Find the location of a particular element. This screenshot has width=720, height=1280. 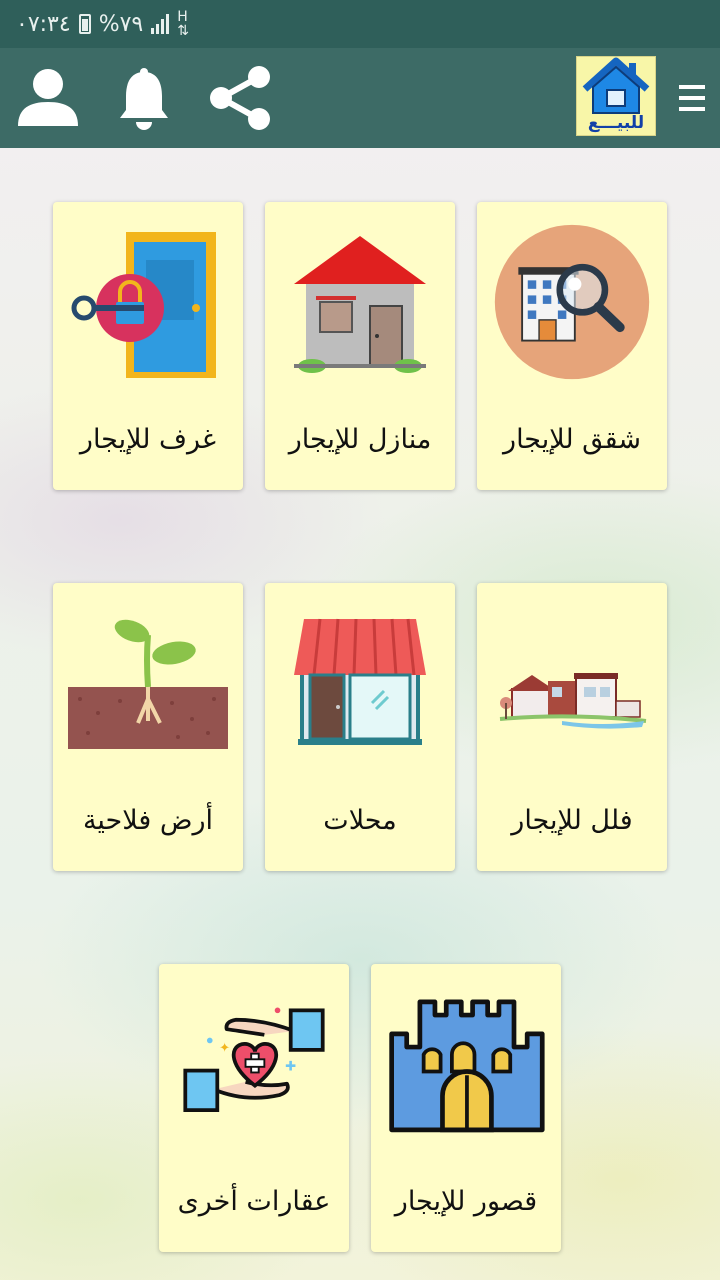

notifications-button is located at coordinates (144, 98).